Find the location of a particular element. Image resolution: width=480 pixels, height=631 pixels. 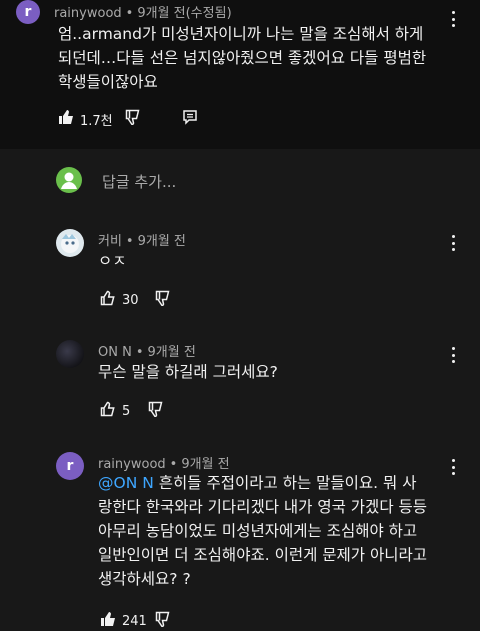

reply-text: 무슨 말을 하길래 그러세요? is located at coordinates (188, 372).